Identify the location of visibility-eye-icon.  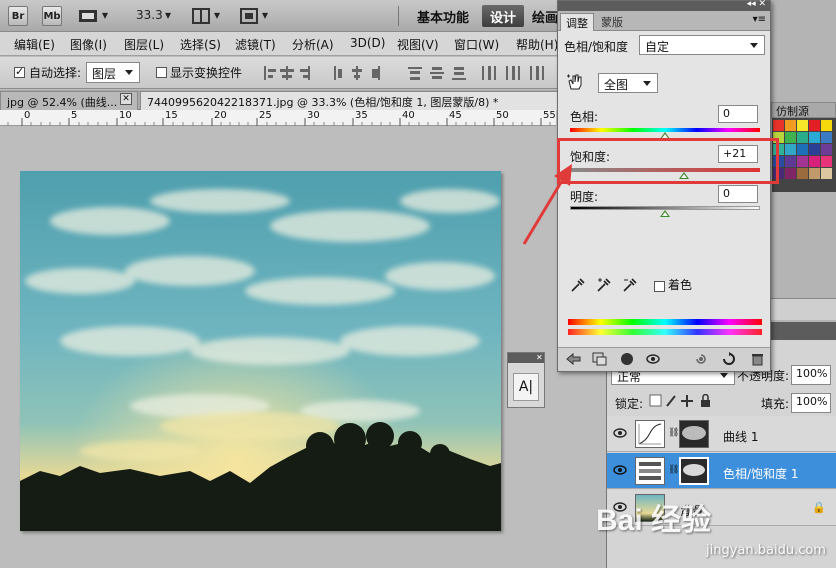
(653, 359).